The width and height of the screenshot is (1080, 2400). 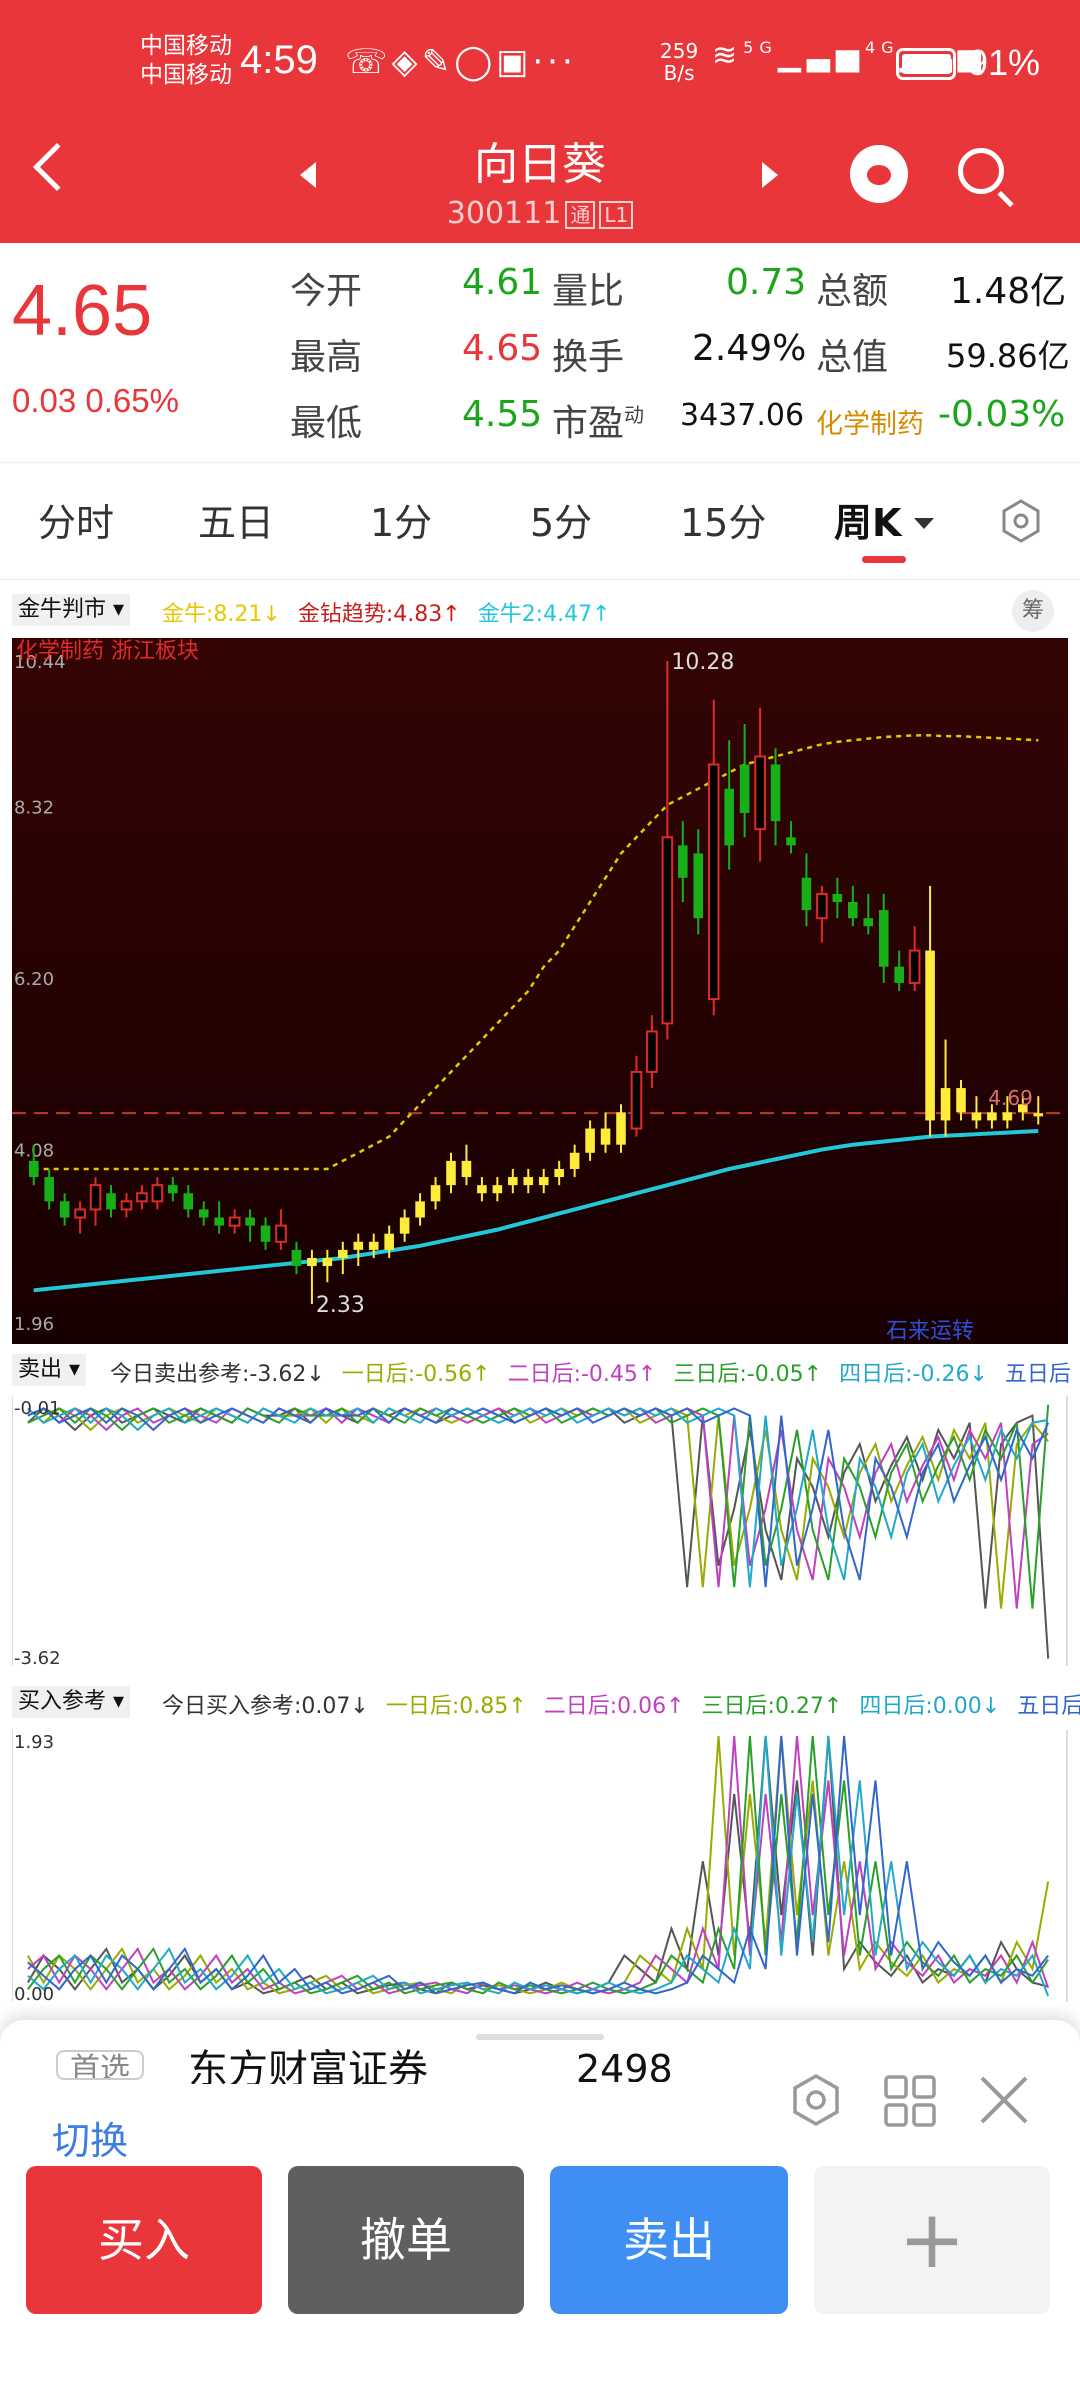 I want to click on tab-five-day: 五日, so click(x=236, y=519).